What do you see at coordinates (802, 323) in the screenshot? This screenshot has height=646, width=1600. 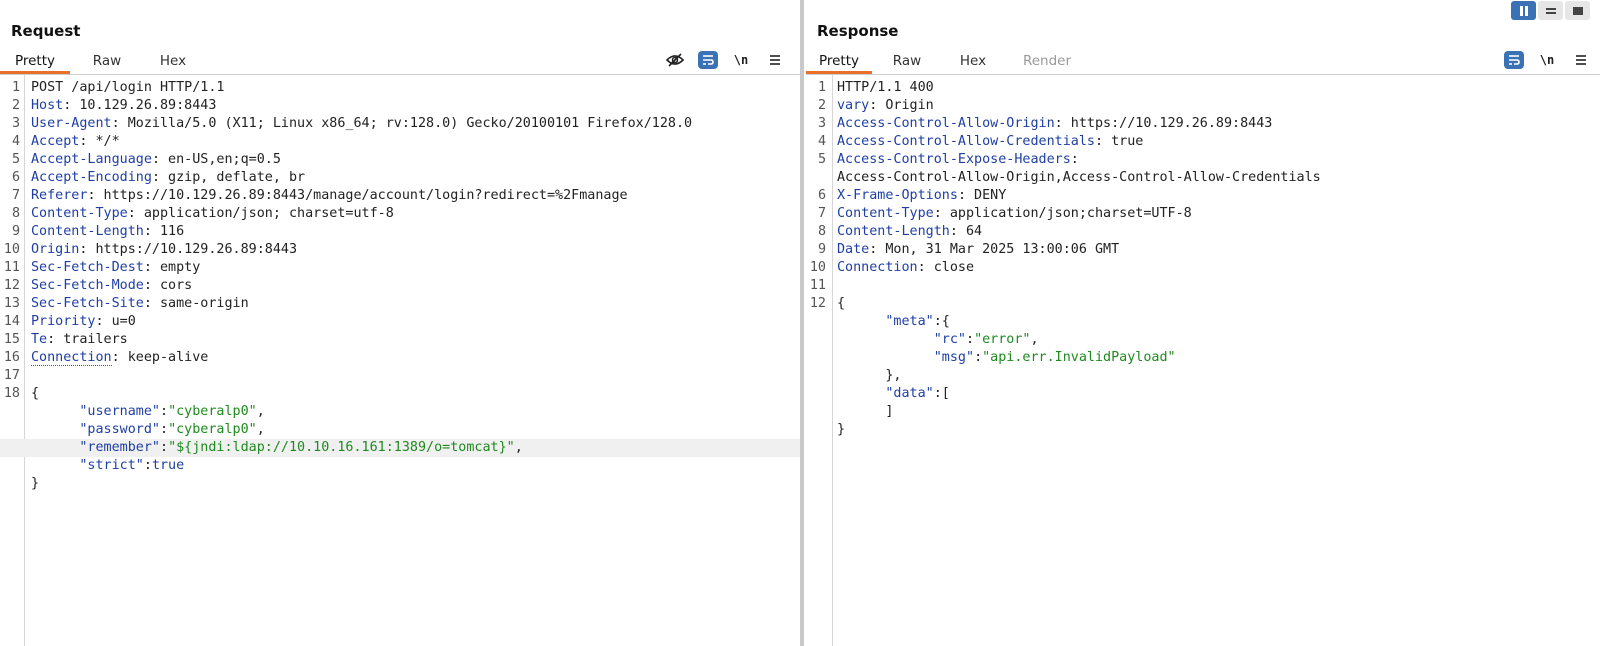 I see `pane-divider` at bounding box center [802, 323].